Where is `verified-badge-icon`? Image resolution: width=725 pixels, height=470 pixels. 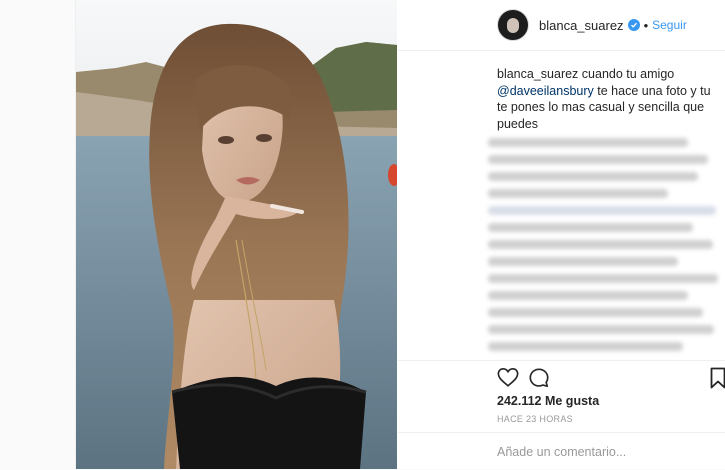 verified-badge-icon is located at coordinates (633, 25).